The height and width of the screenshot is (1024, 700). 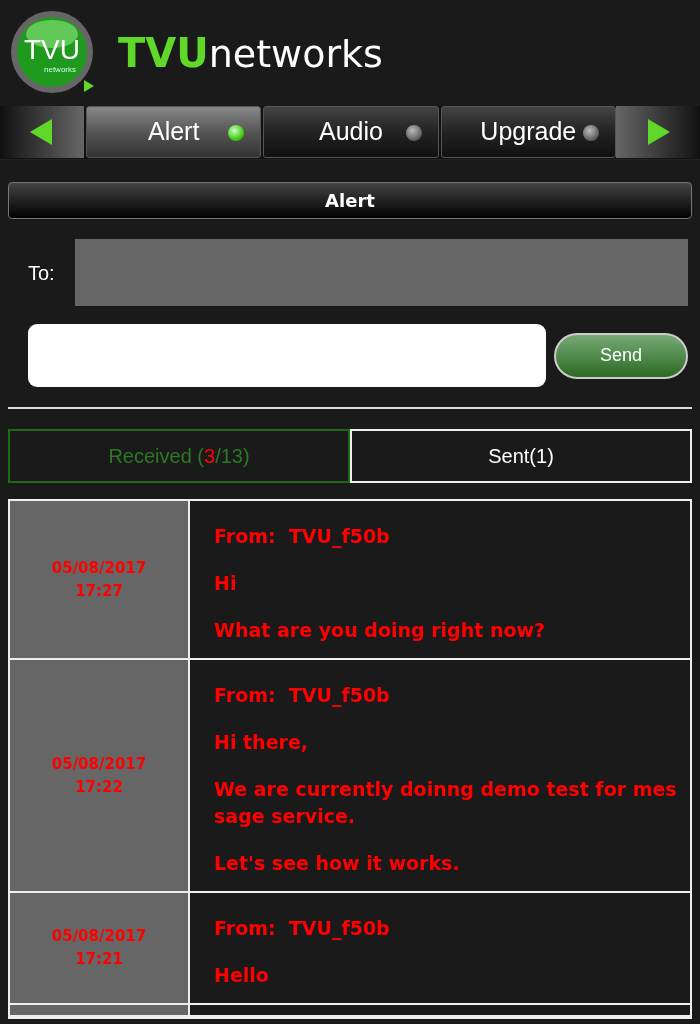 I want to click on nav-tab: Audio, so click(x=351, y=132).